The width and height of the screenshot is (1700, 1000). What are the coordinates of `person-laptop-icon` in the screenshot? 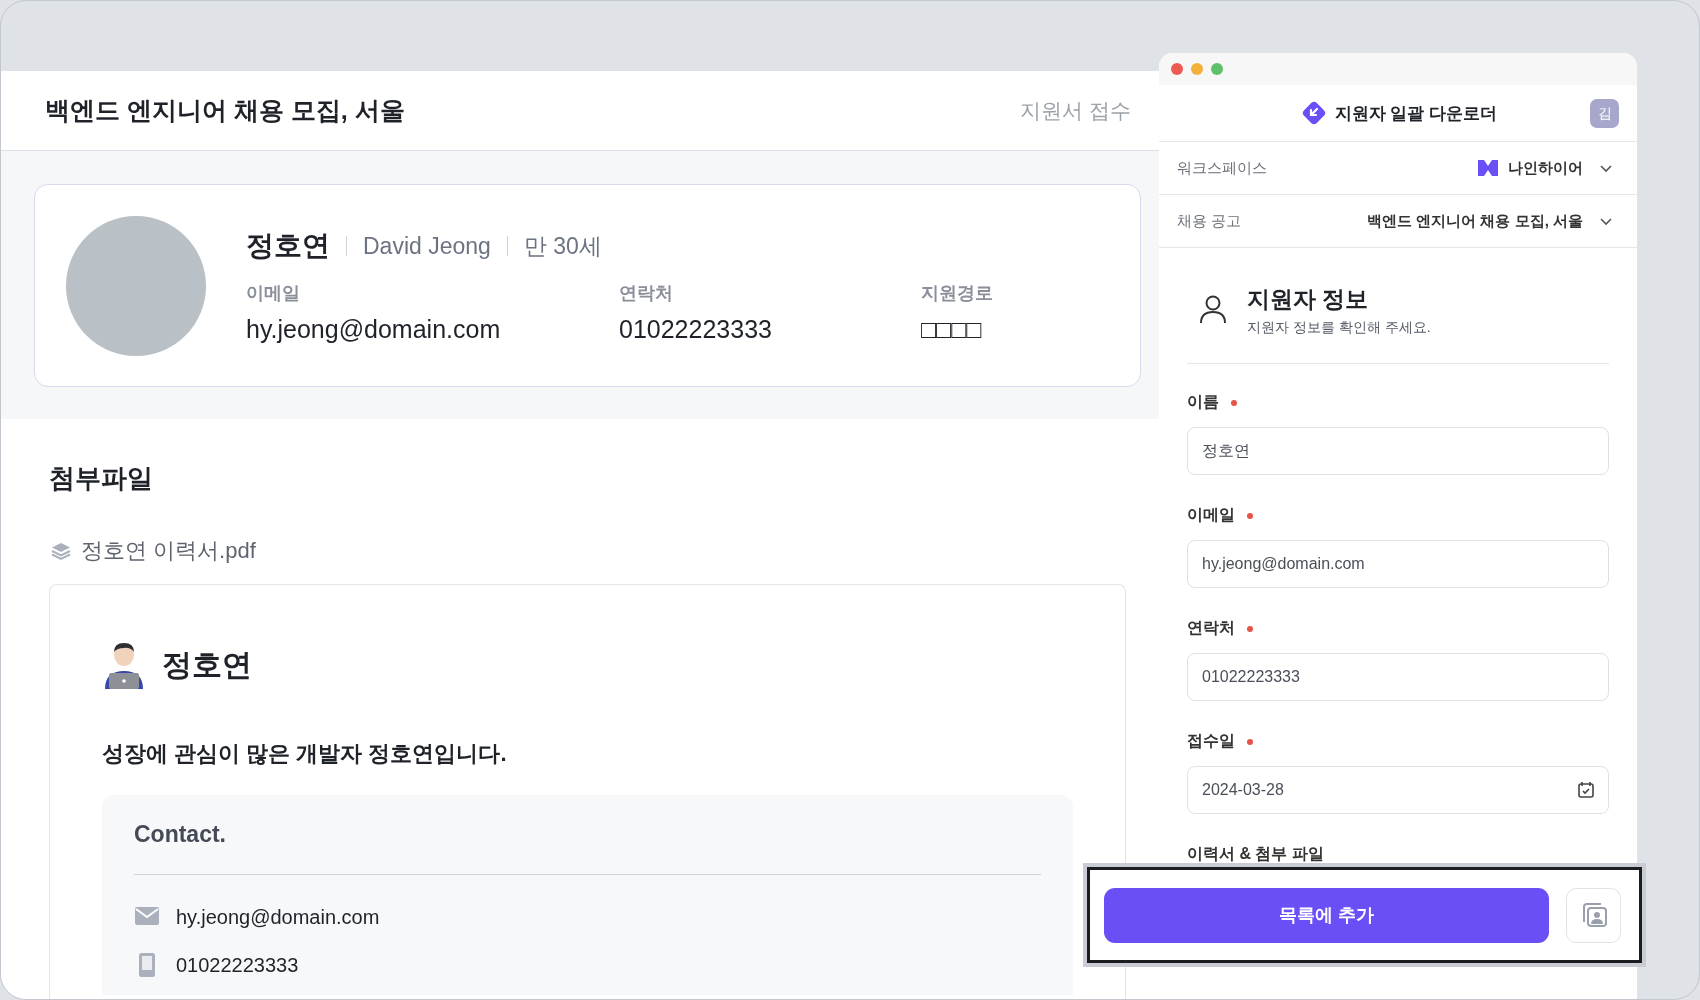 It's located at (124, 665).